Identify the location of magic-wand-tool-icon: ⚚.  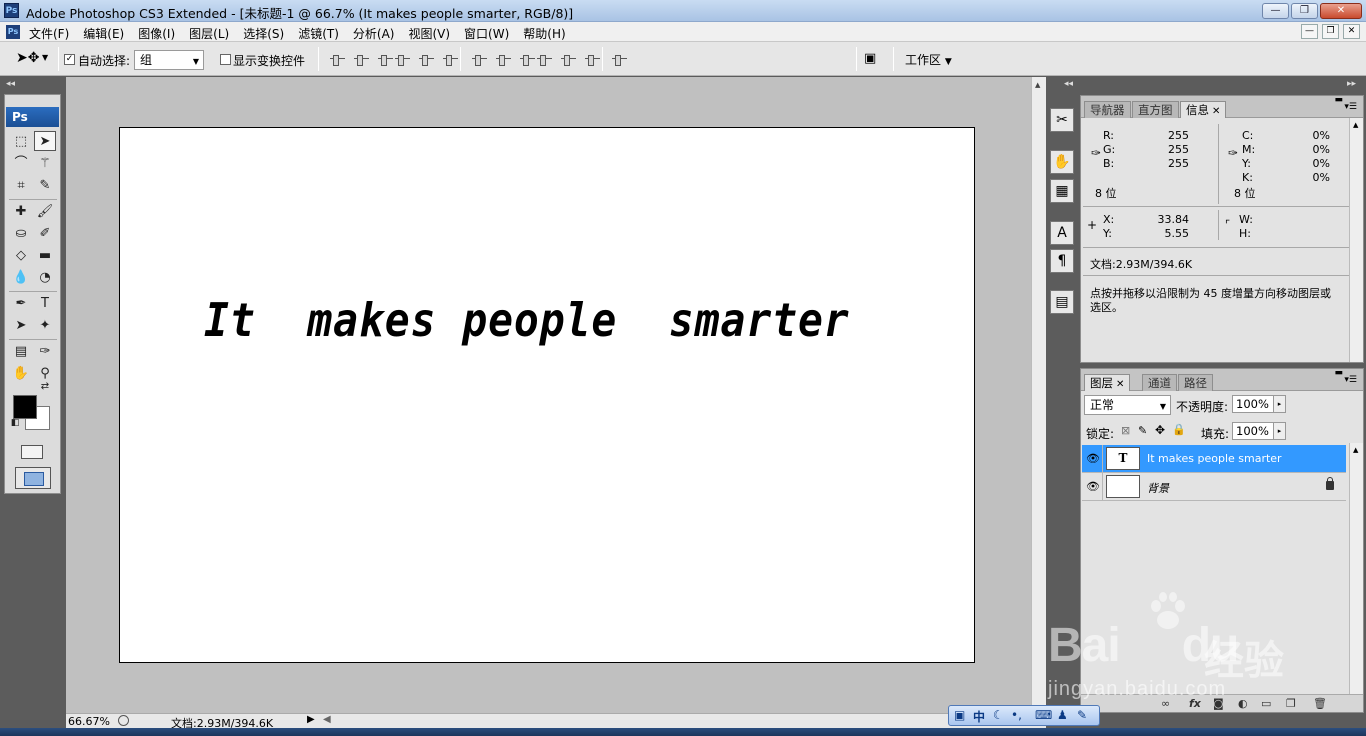
(45, 164).